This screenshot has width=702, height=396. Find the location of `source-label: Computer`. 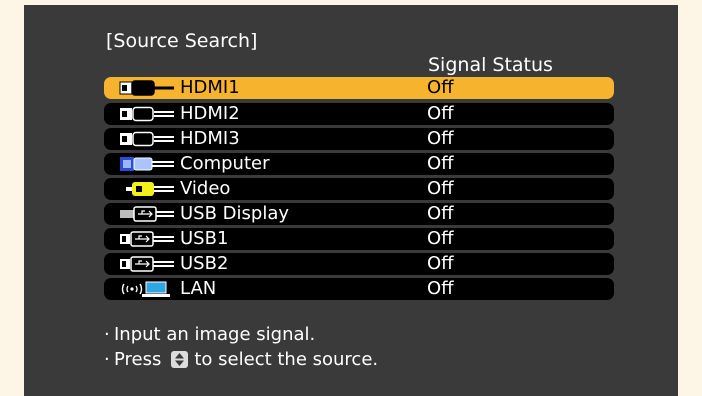

source-label: Computer is located at coordinates (225, 163).